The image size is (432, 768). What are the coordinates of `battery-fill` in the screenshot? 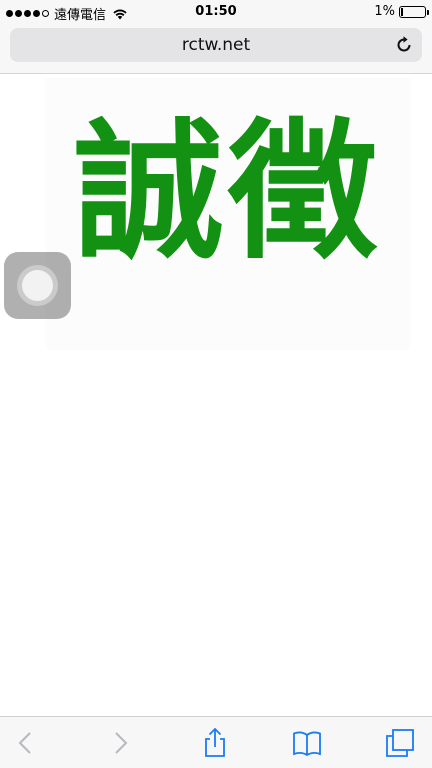 It's located at (402, 11).